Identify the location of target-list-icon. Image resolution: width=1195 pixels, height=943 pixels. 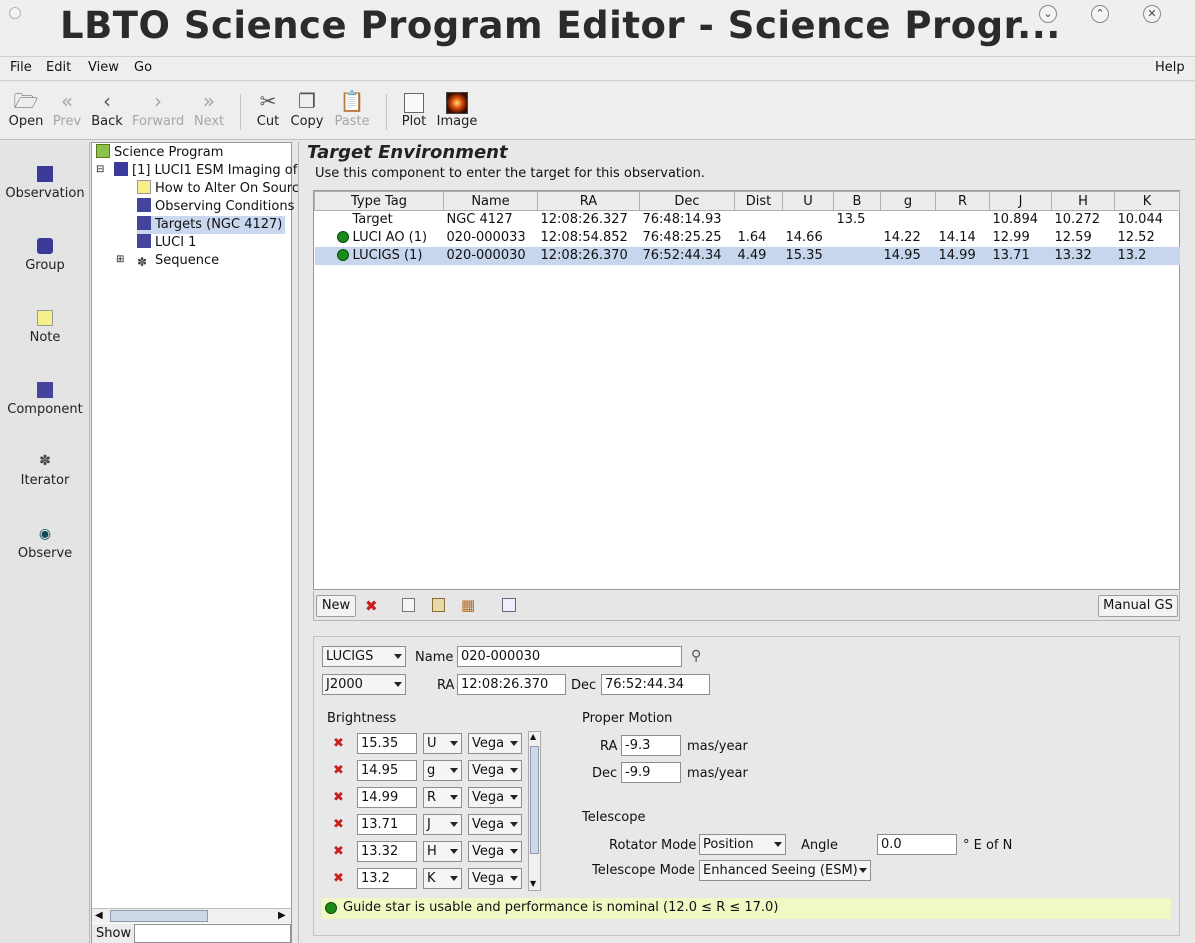
(509, 605).